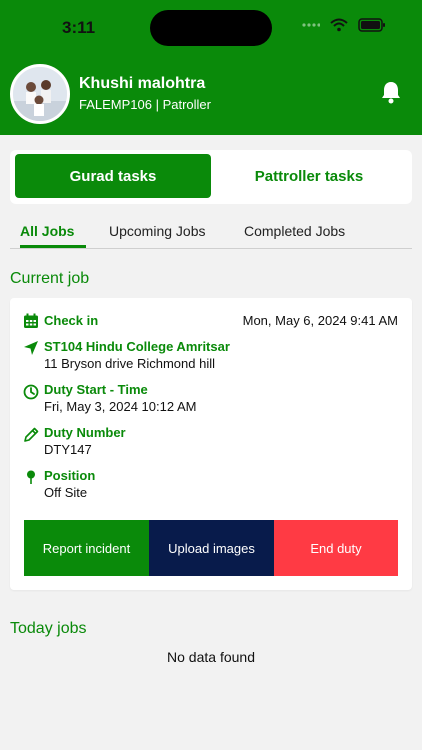 The height and width of the screenshot is (750, 422). I want to click on pin-icon, so click(31, 477).